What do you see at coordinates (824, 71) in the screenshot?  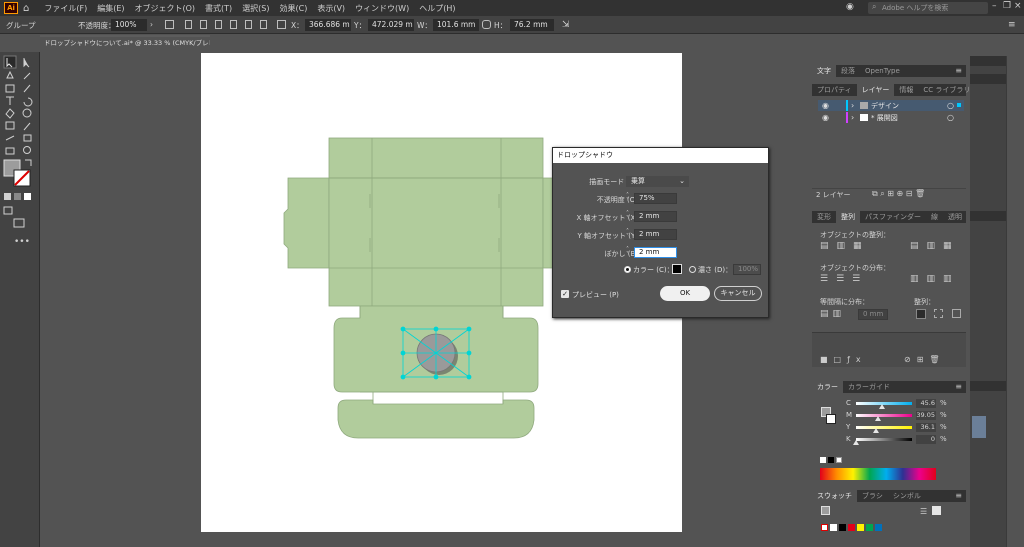 I see `tab-character: 文字` at bounding box center [824, 71].